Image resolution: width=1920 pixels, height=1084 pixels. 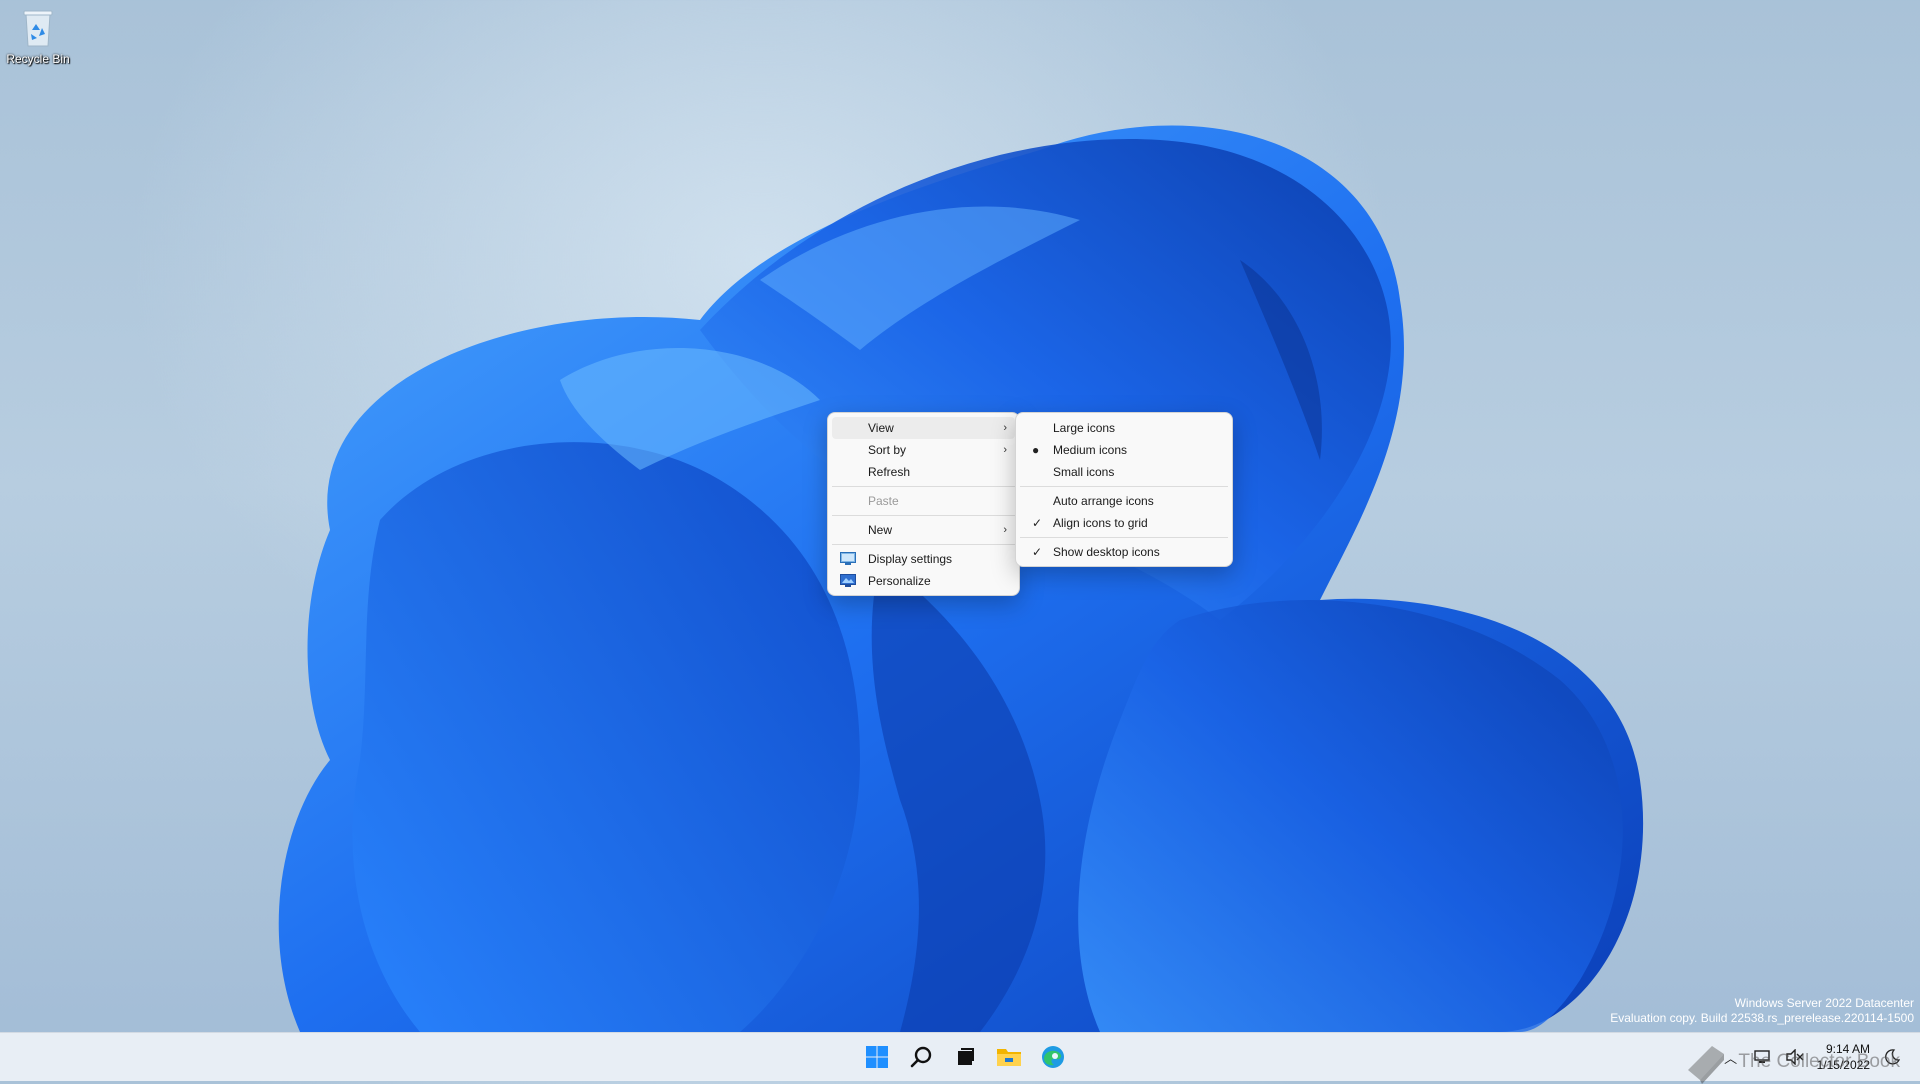 I want to click on menu-item-label: Display settings, so click(x=910, y=559).